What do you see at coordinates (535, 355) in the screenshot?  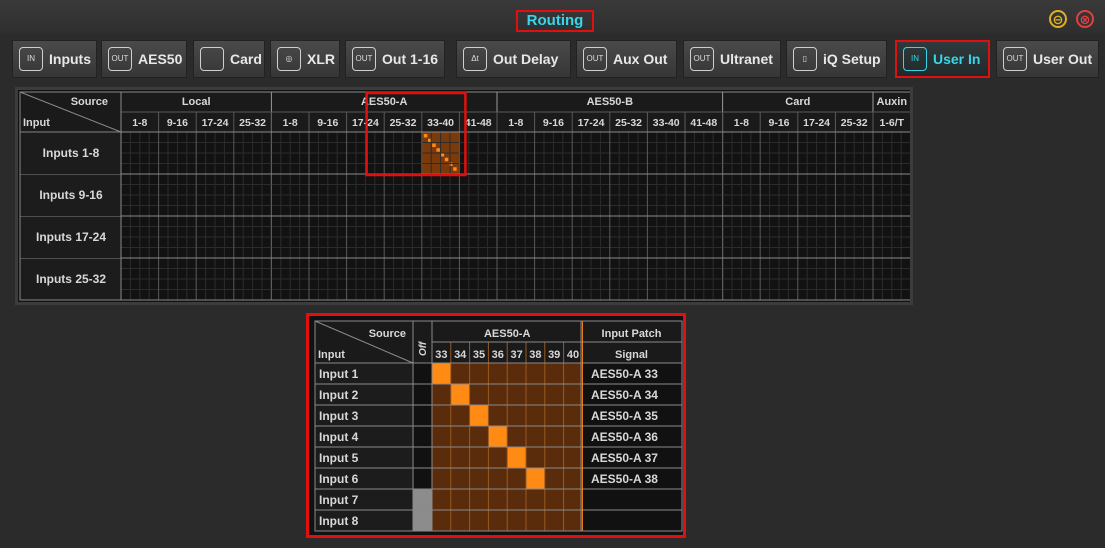 I see `channel-number-label: 38` at bounding box center [535, 355].